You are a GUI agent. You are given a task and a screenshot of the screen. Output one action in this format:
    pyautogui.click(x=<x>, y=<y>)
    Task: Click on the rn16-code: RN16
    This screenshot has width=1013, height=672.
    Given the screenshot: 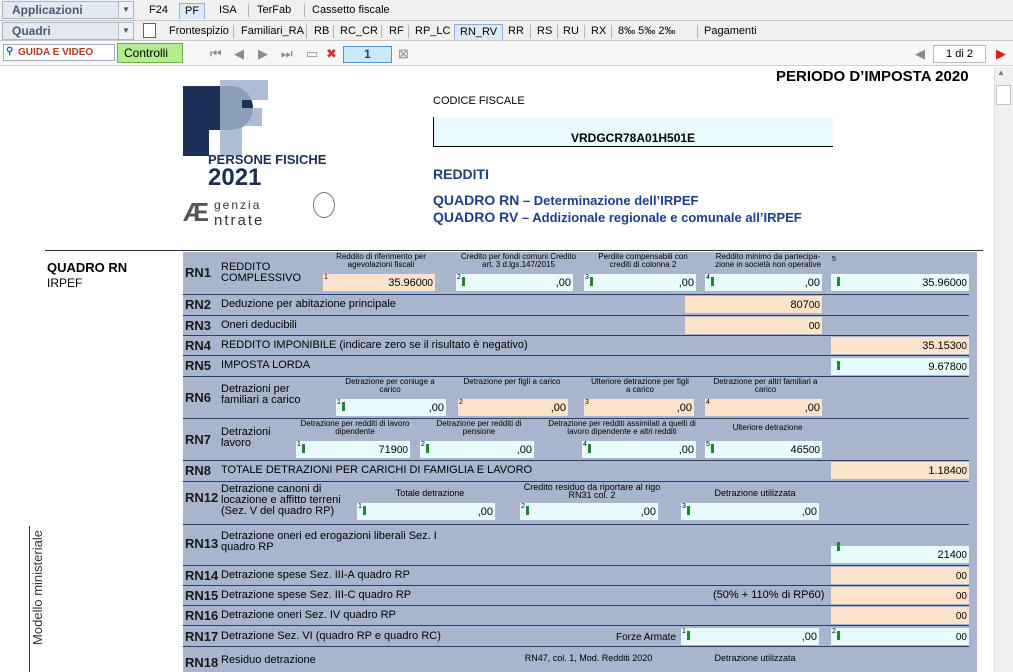 What is the action you would take?
    pyautogui.click(x=202, y=615)
    